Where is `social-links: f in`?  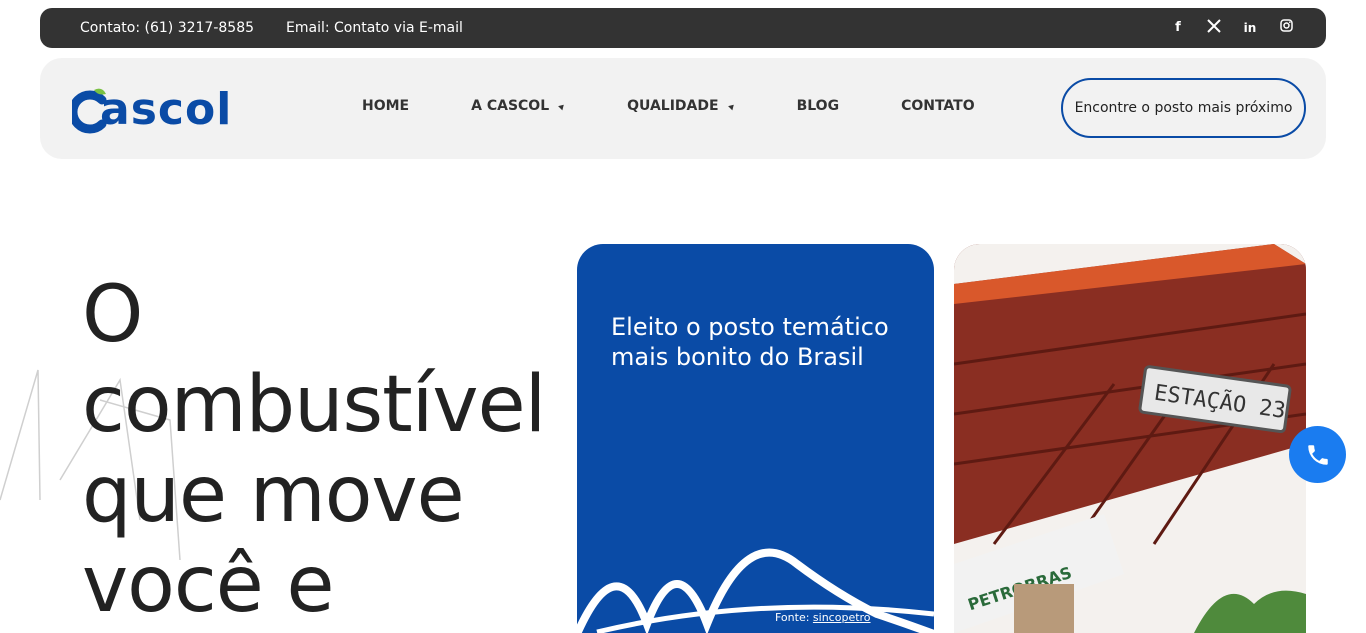
social-links: f in is located at coordinates (1232, 28).